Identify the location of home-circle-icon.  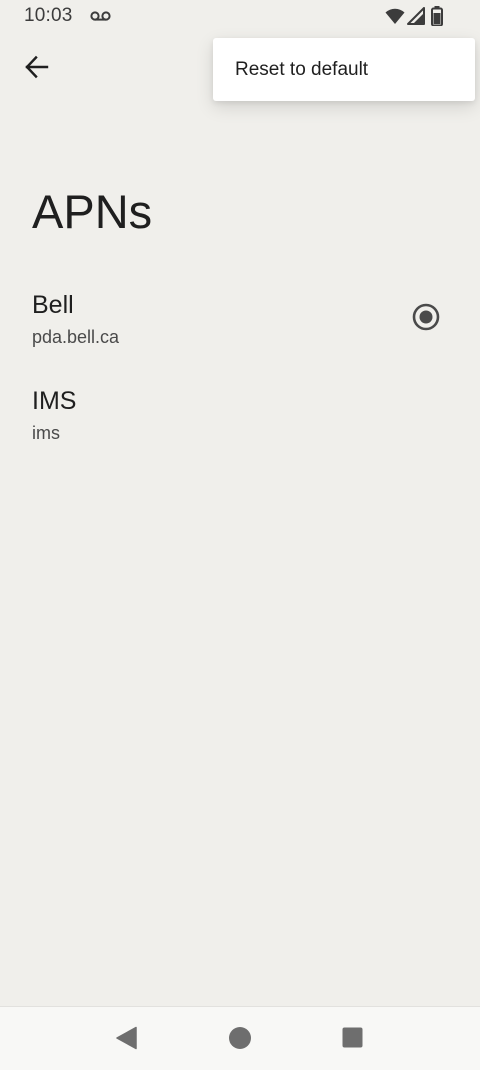
(240, 1040).